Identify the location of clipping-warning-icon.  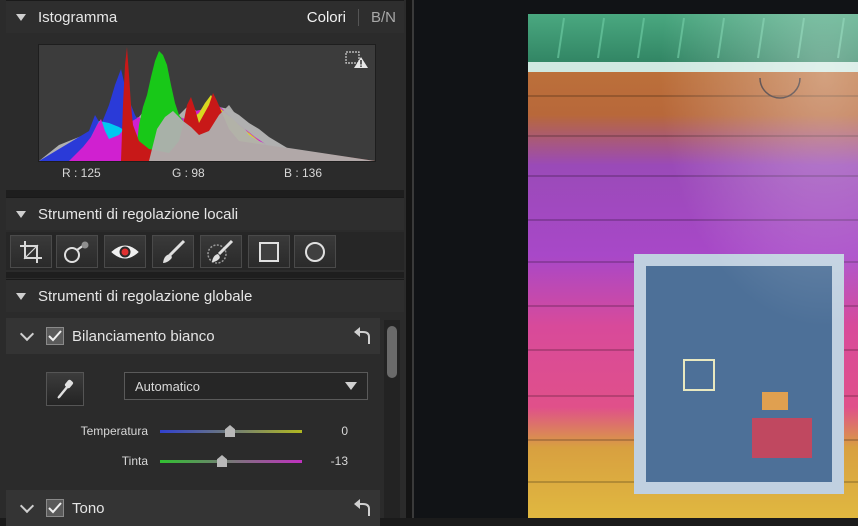
(357, 60).